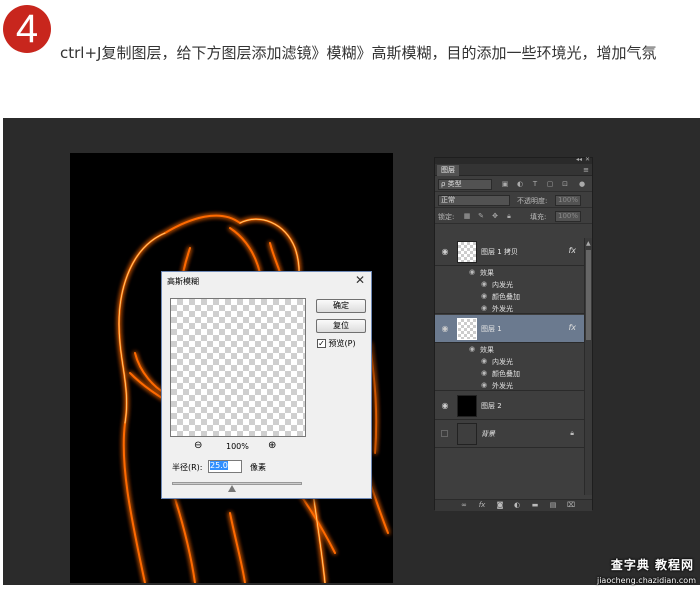  Describe the element at coordinates (553, 505) in the screenshot. I see `new-layer-icon: ▤` at that location.